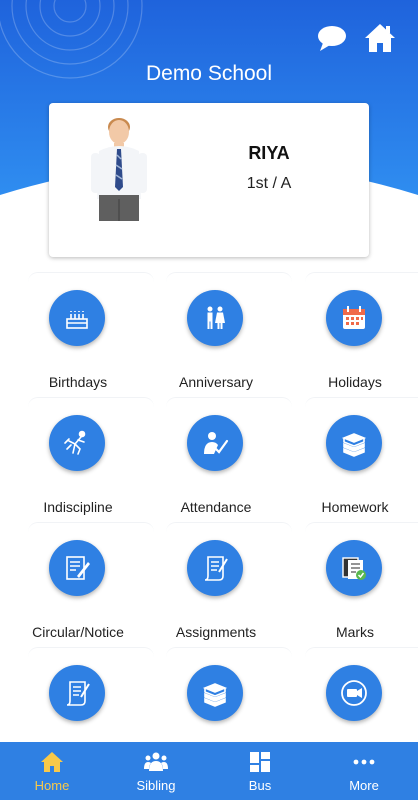 The image size is (418, 800). What do you see at coordinates (269, 153) in the screenshot?
I see `student-name: RIYA` at bounding box center [269, 153].